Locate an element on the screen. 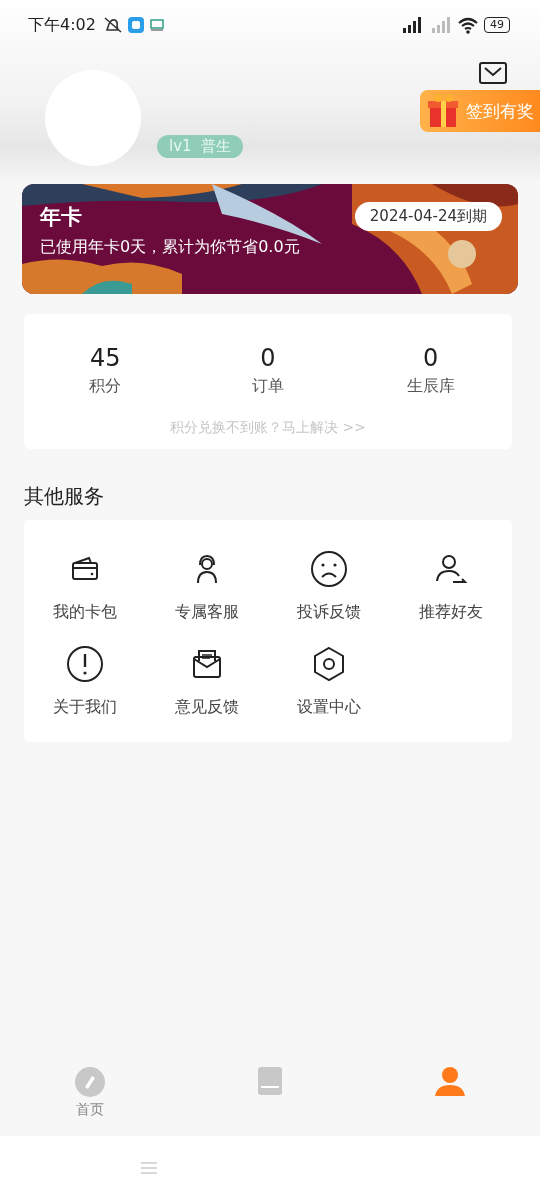  service-item: 关于我们 is located at coordinates (85, 681).